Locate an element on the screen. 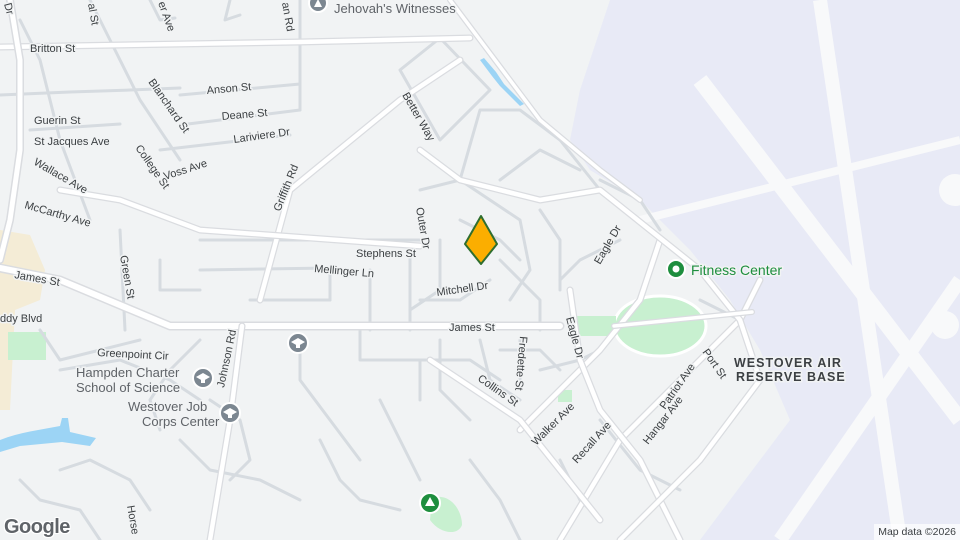 The width and height of the screenshot is (960, 540). label-jehovahs-witnesses: Jehovah's Witnesses is located at coordinates (395, 8).